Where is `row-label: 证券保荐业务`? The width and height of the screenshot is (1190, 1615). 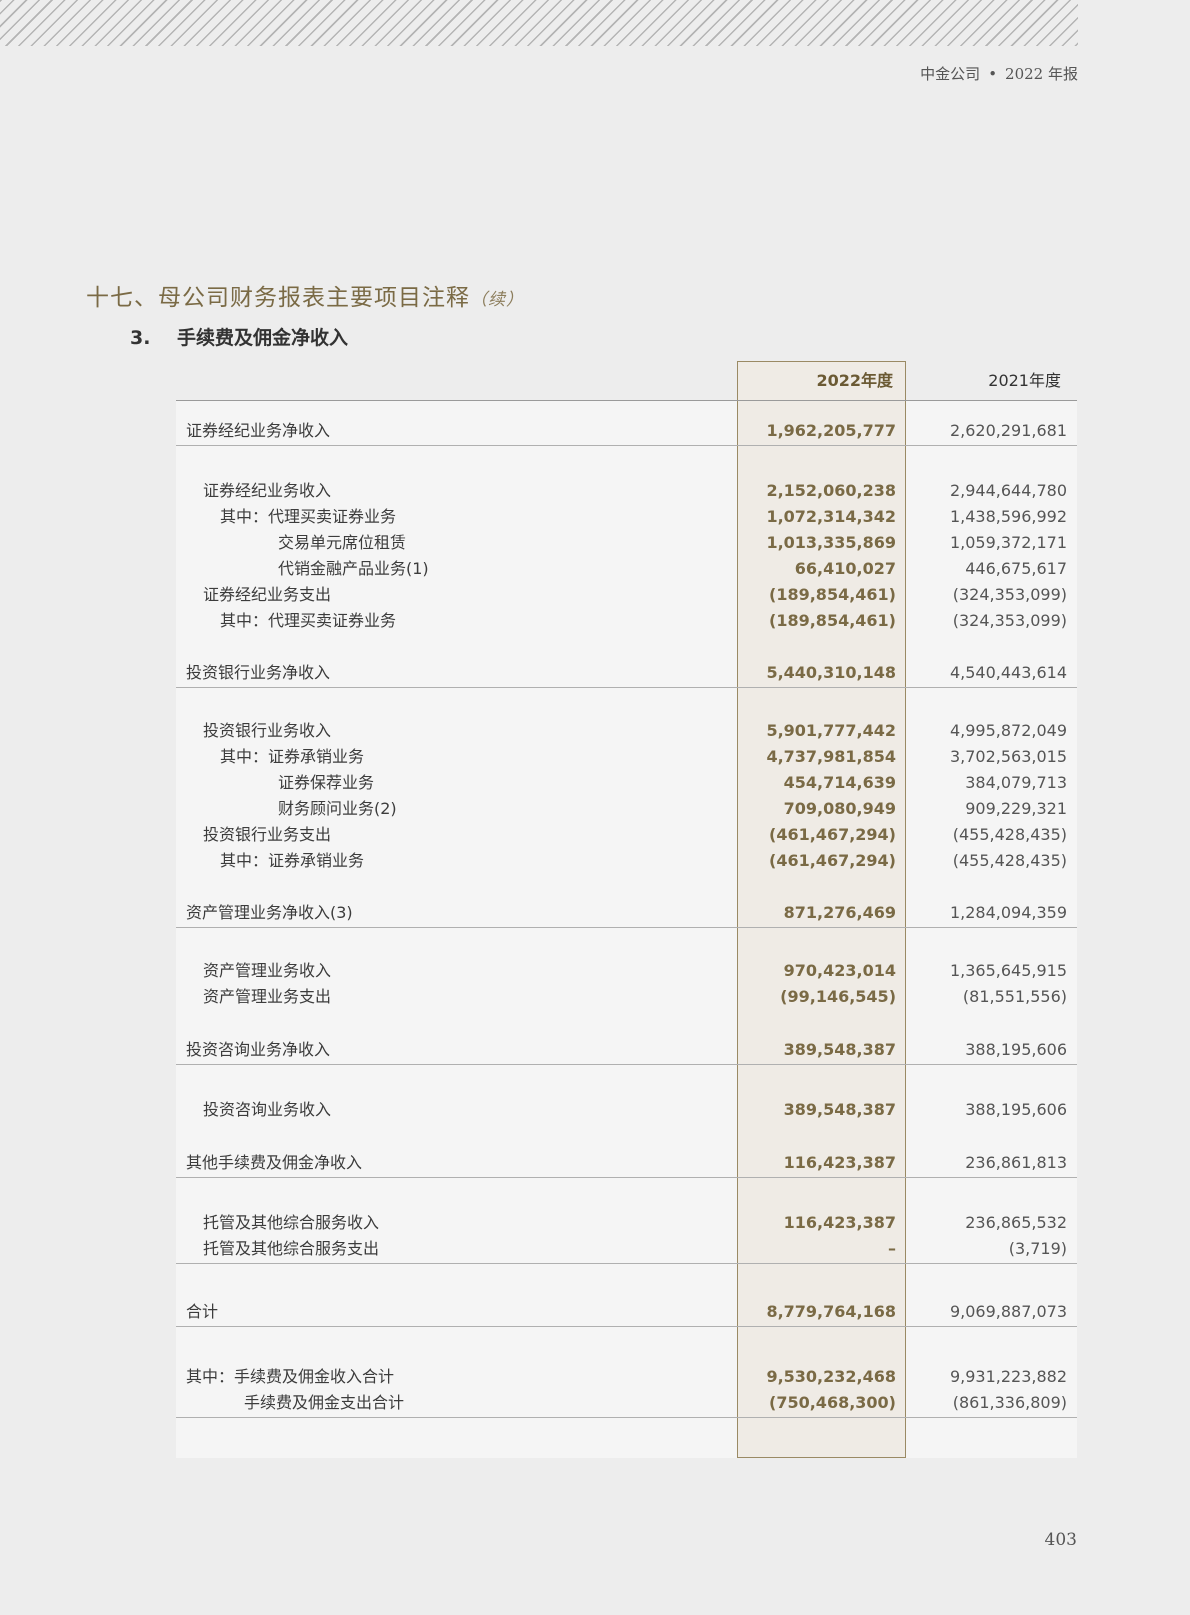 row-label: 证券保荐业务 is located at coordinates (326, 782).